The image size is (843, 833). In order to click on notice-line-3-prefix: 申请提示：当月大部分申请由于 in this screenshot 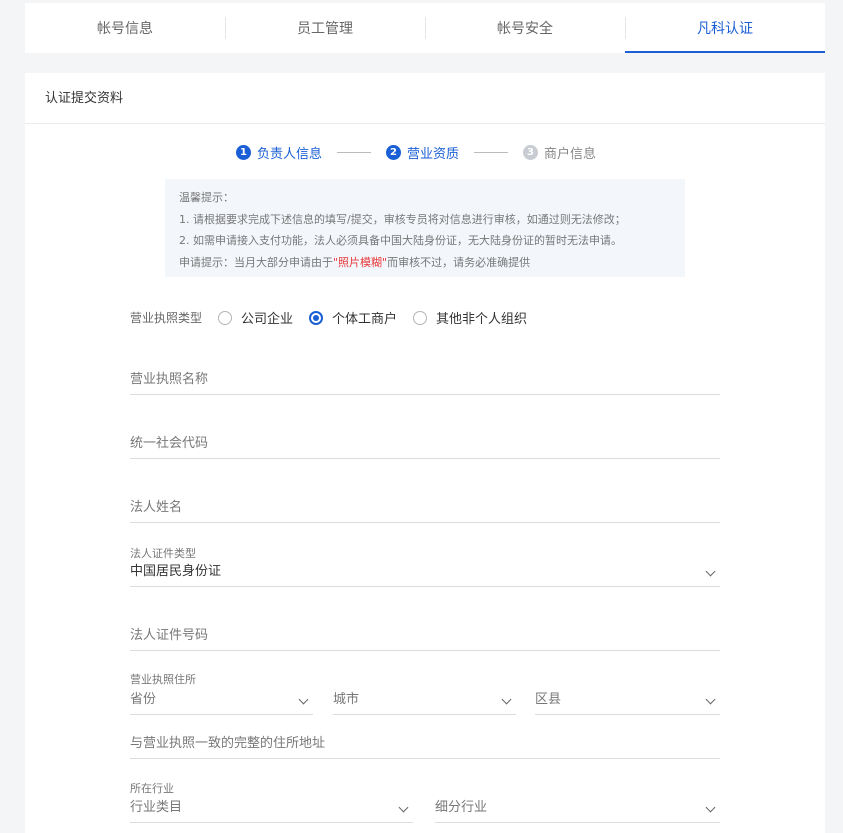, I will do `click(256, 262)`.